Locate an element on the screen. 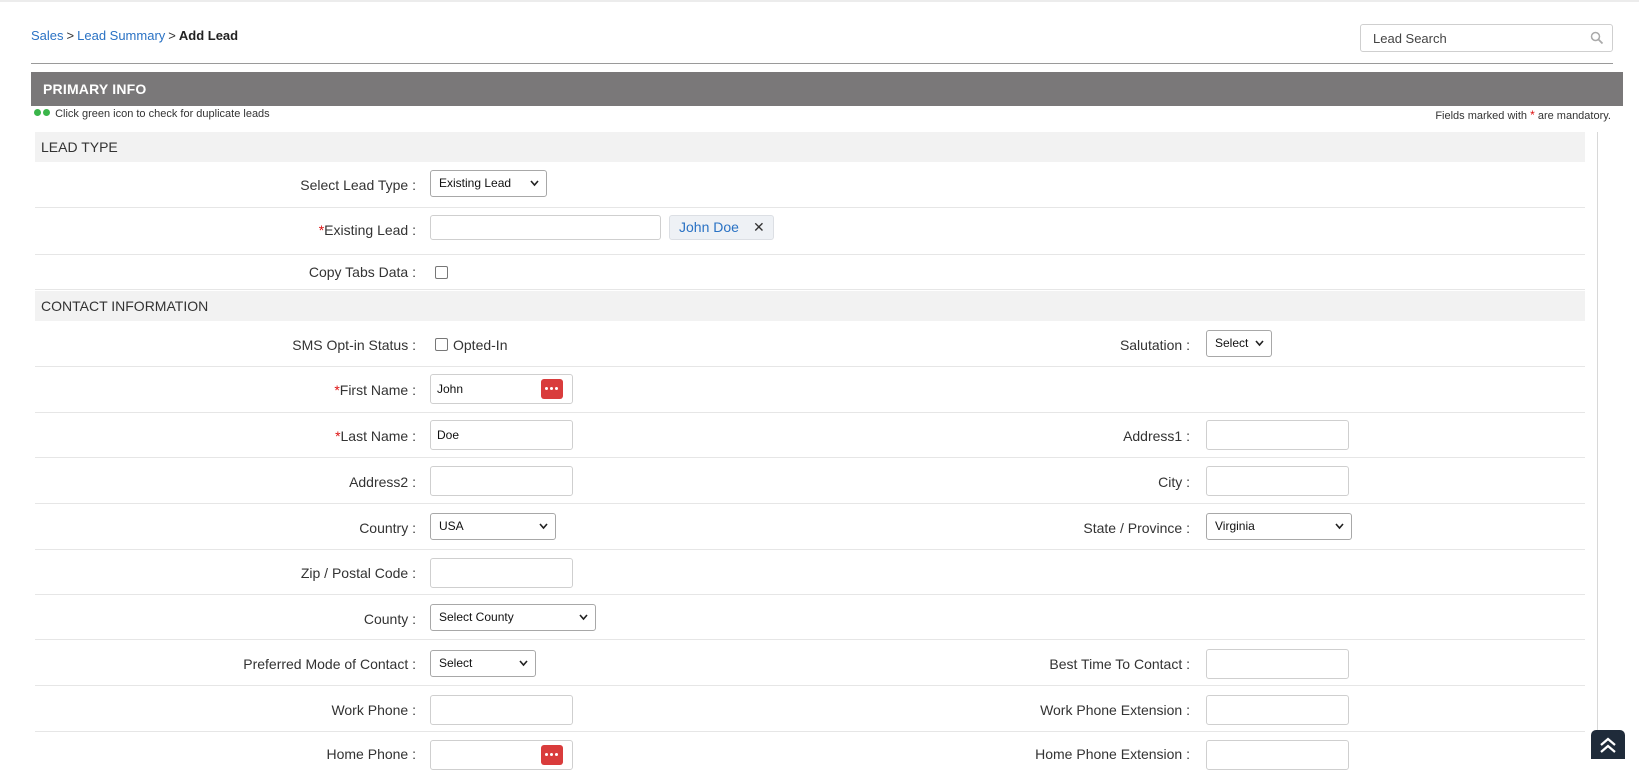  right-border is located at coordinates (1597, 445).